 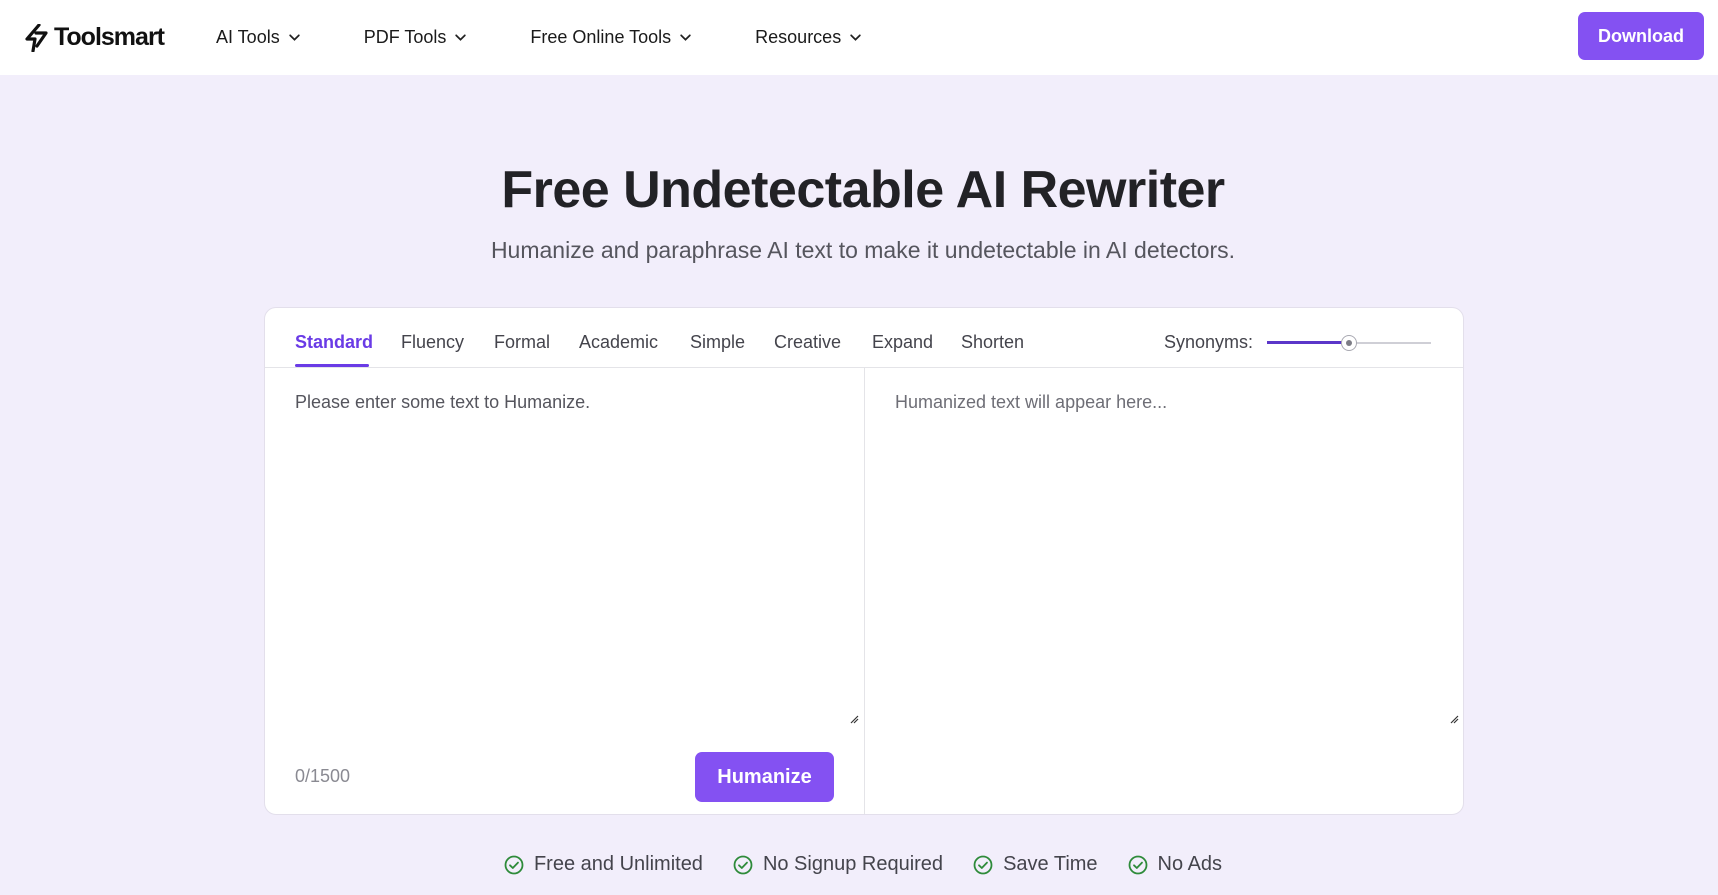 I want to click on tab-academic: Academic, so click(x=618, y=342).